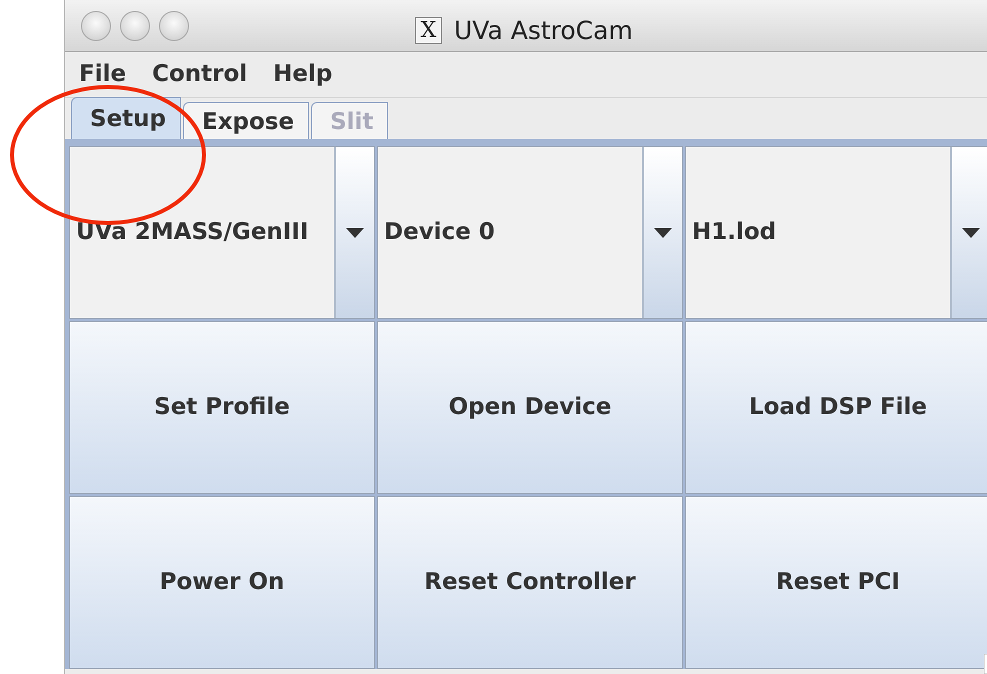  Describe the element at coordinates (530, 232) in the screenshot. I see `dropdown: Device 0` at that location.